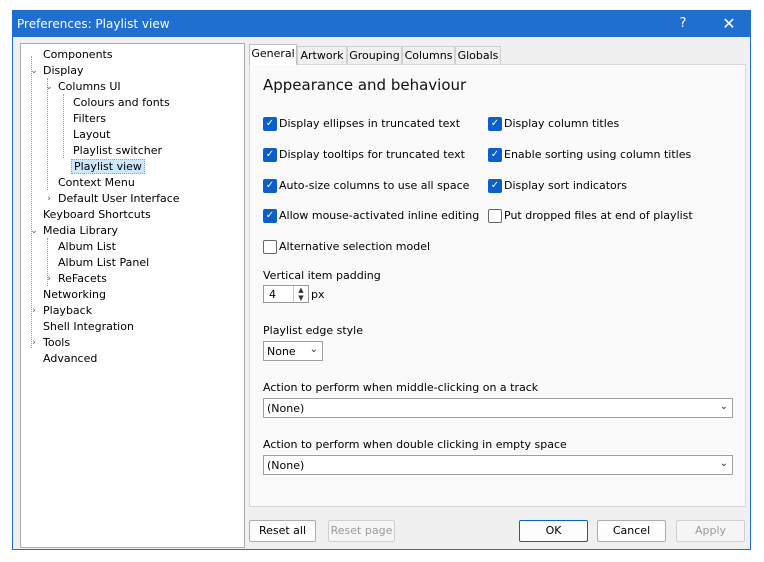  What do you see at coordinates (374, 185) in the screenshot?
I see `checkbox-label: Auto-size columns to use all space` at bounding box center [374, 185].